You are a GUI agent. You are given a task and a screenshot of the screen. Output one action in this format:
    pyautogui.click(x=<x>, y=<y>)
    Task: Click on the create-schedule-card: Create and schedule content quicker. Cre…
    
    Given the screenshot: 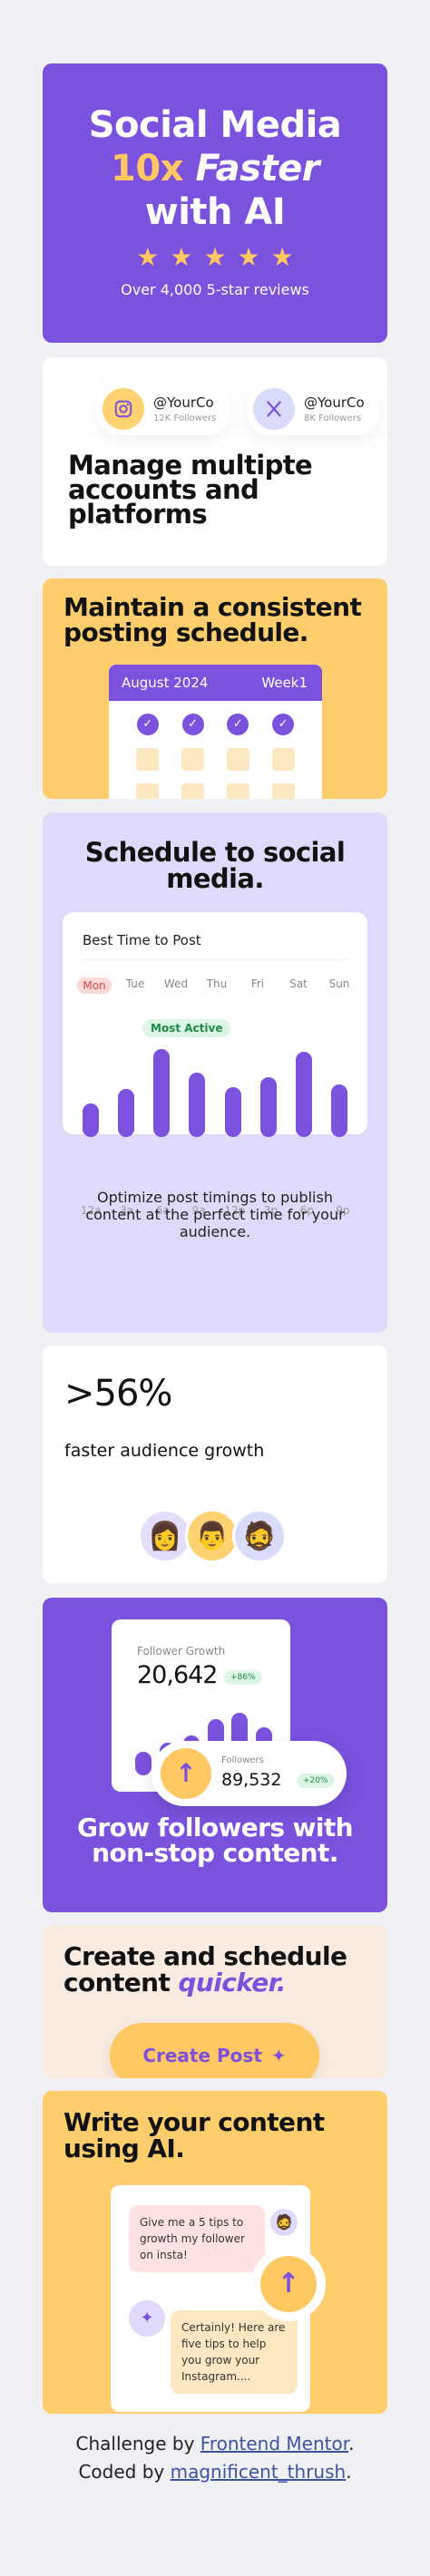 What is the action you would take?
    pyautogui.click(x=215, y=2001)
    